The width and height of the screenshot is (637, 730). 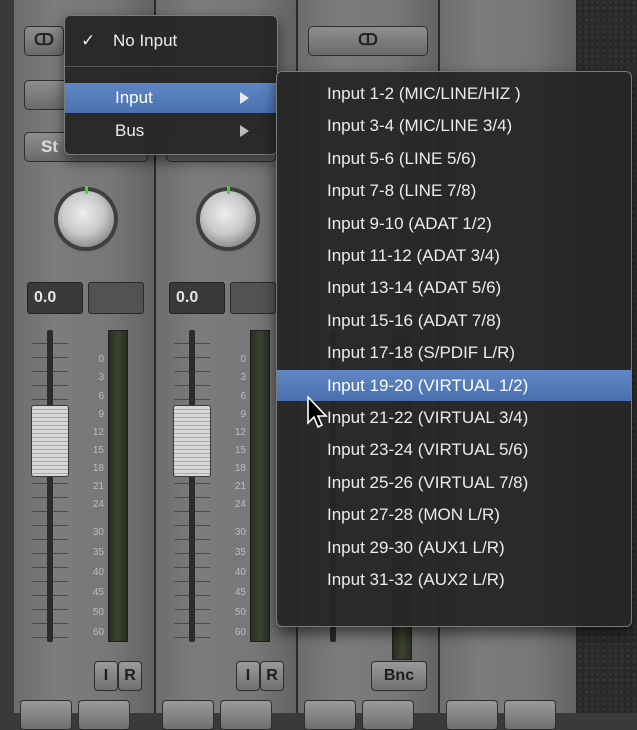 What do you see at coordinates (272, 676) in the screenshot?
I see `record-enable-button-2: R` at bounding box center [272, 676].